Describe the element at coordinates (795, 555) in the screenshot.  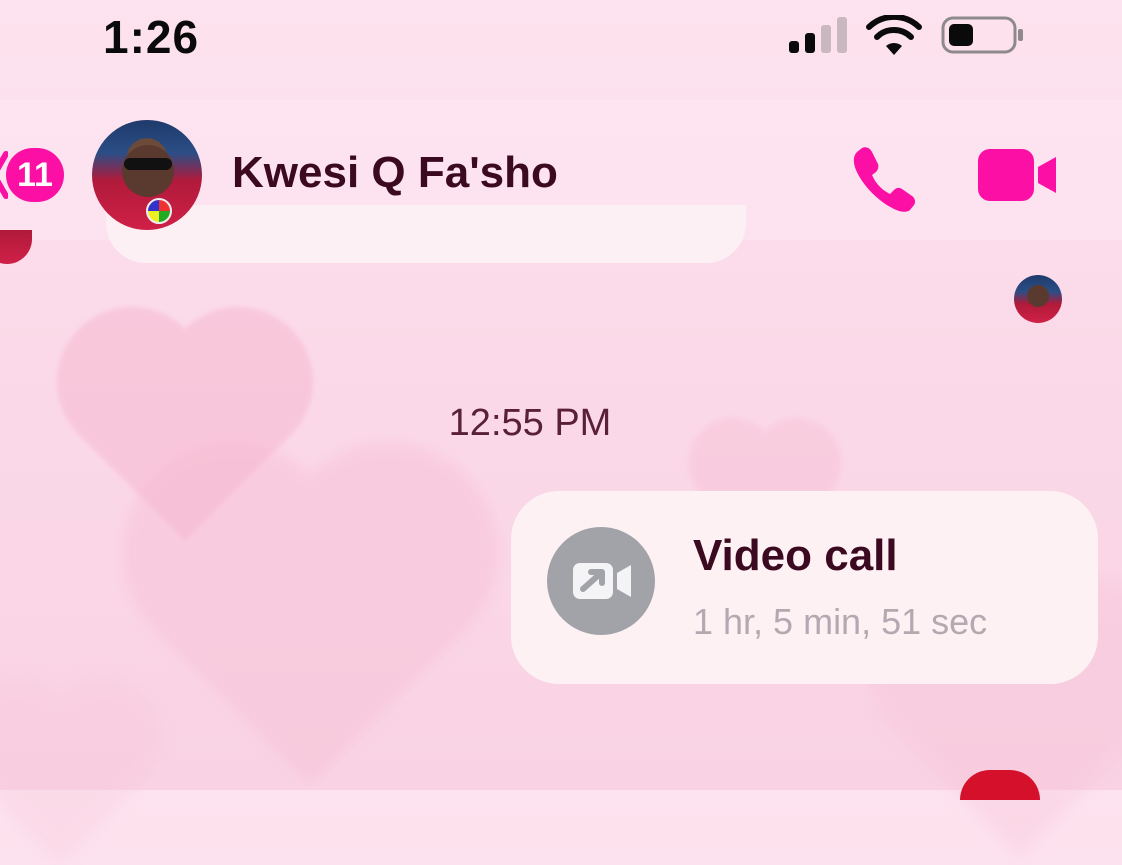
I see `call-title: Video call` at that location.